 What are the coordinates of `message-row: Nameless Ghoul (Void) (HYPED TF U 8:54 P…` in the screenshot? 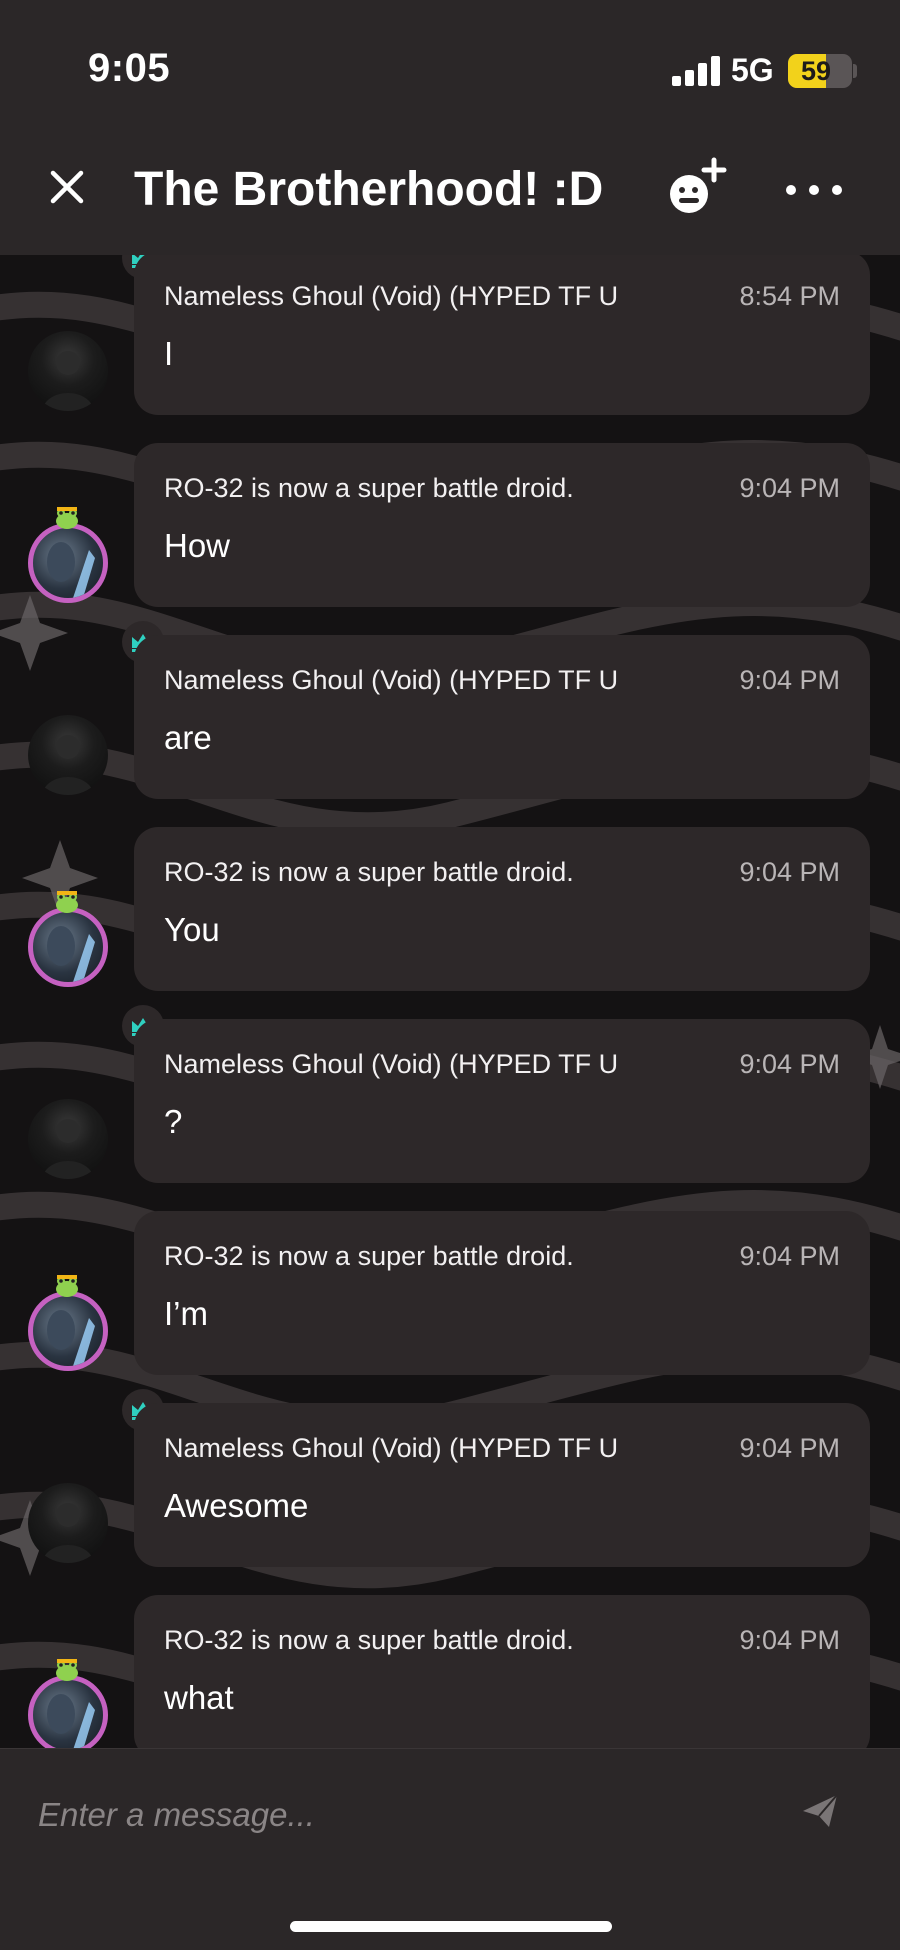 It's located at (450, 349).